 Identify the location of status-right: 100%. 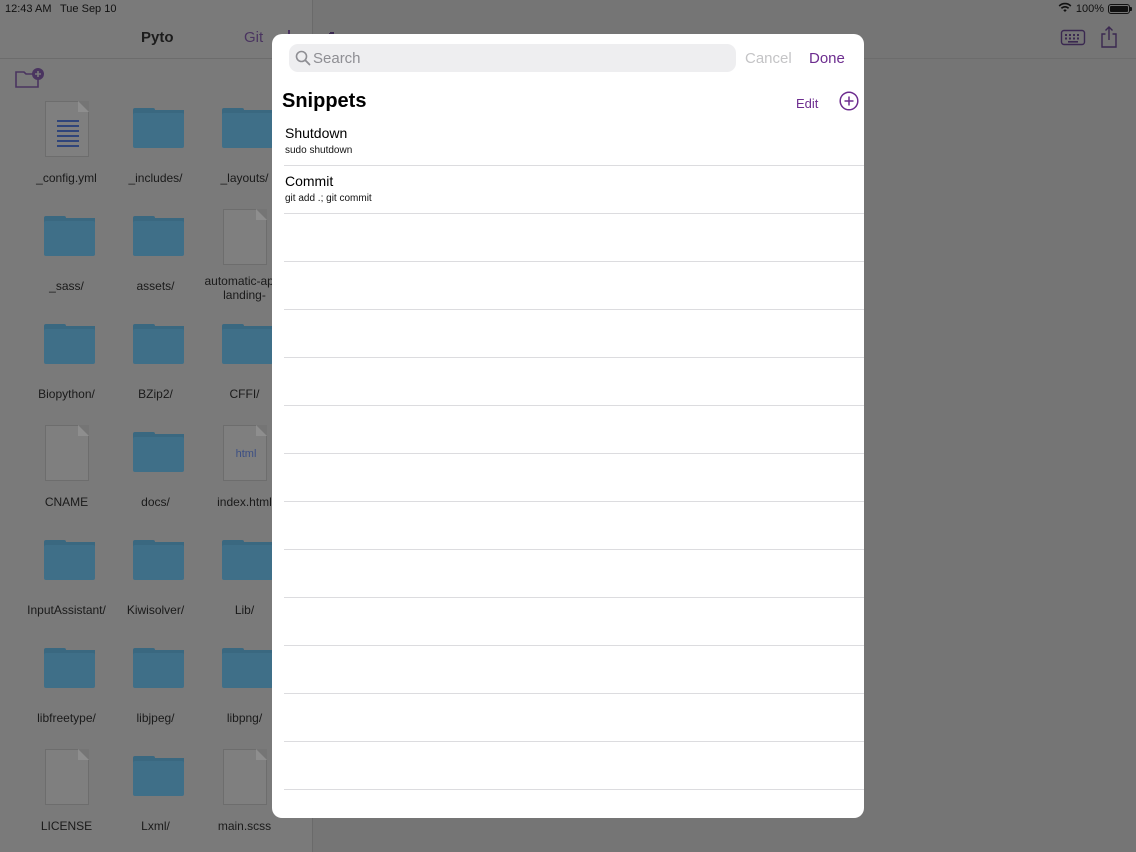
(1095, 9).